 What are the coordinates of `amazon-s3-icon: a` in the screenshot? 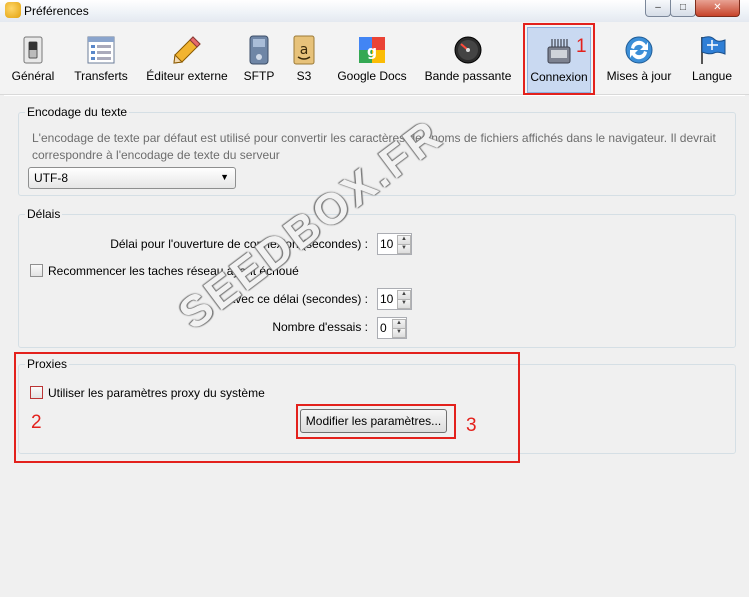 It's located at (304, 50).